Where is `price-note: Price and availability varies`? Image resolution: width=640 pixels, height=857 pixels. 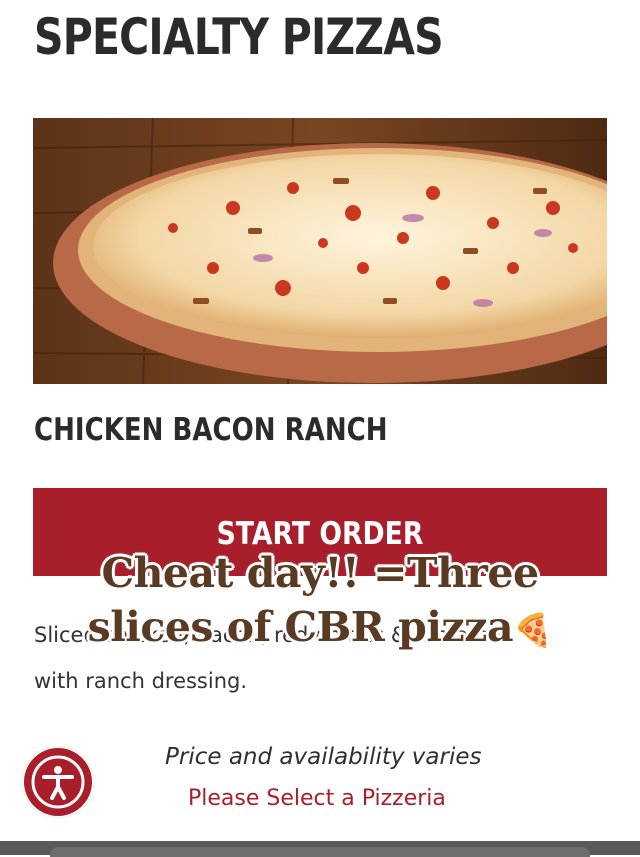
price-note: Price and availability varies is located at coordinates (323, 757).